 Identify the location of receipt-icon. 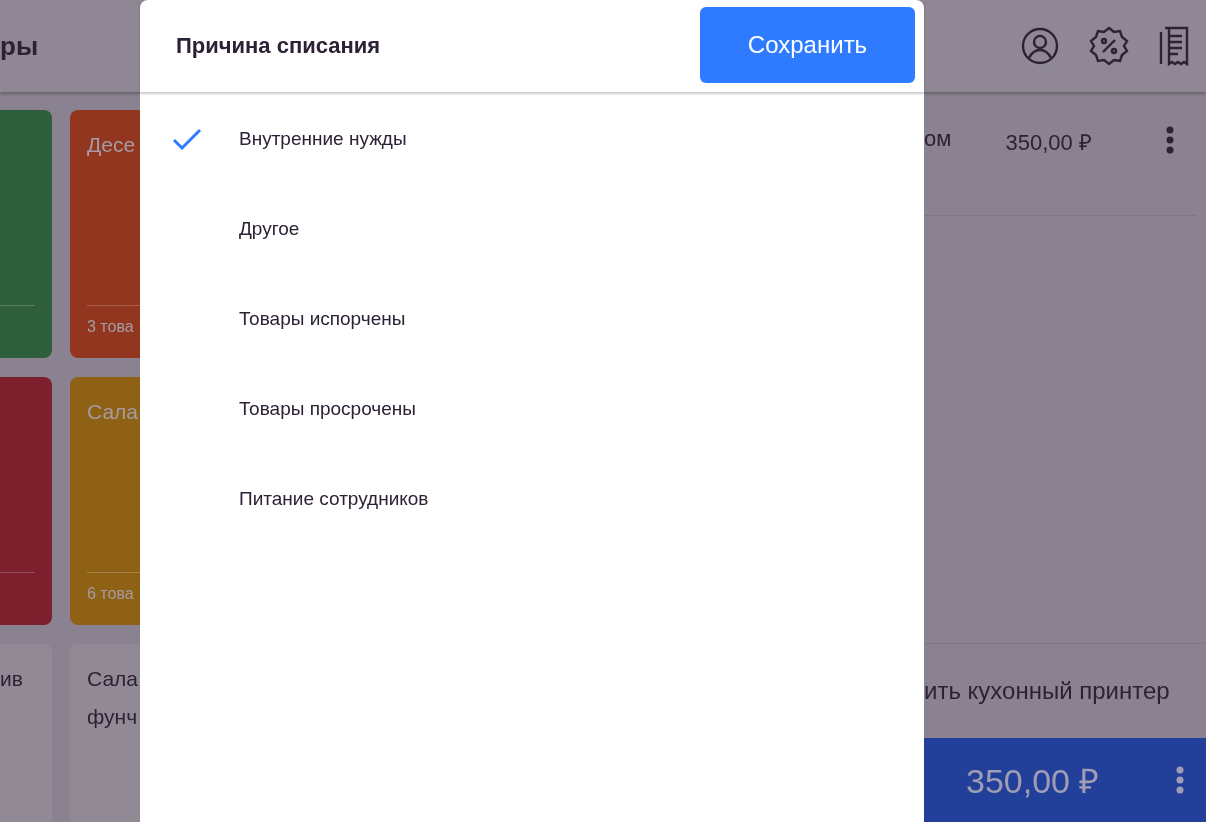
(1174, 46).